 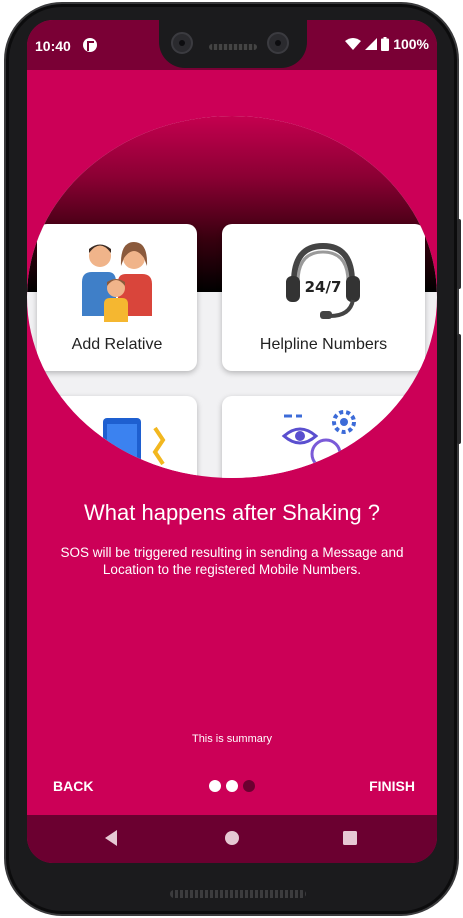 What do you see at coordinates (73, 786) in the screenshot?
I see `back-button: BACK` at bounding box center [73, 786].